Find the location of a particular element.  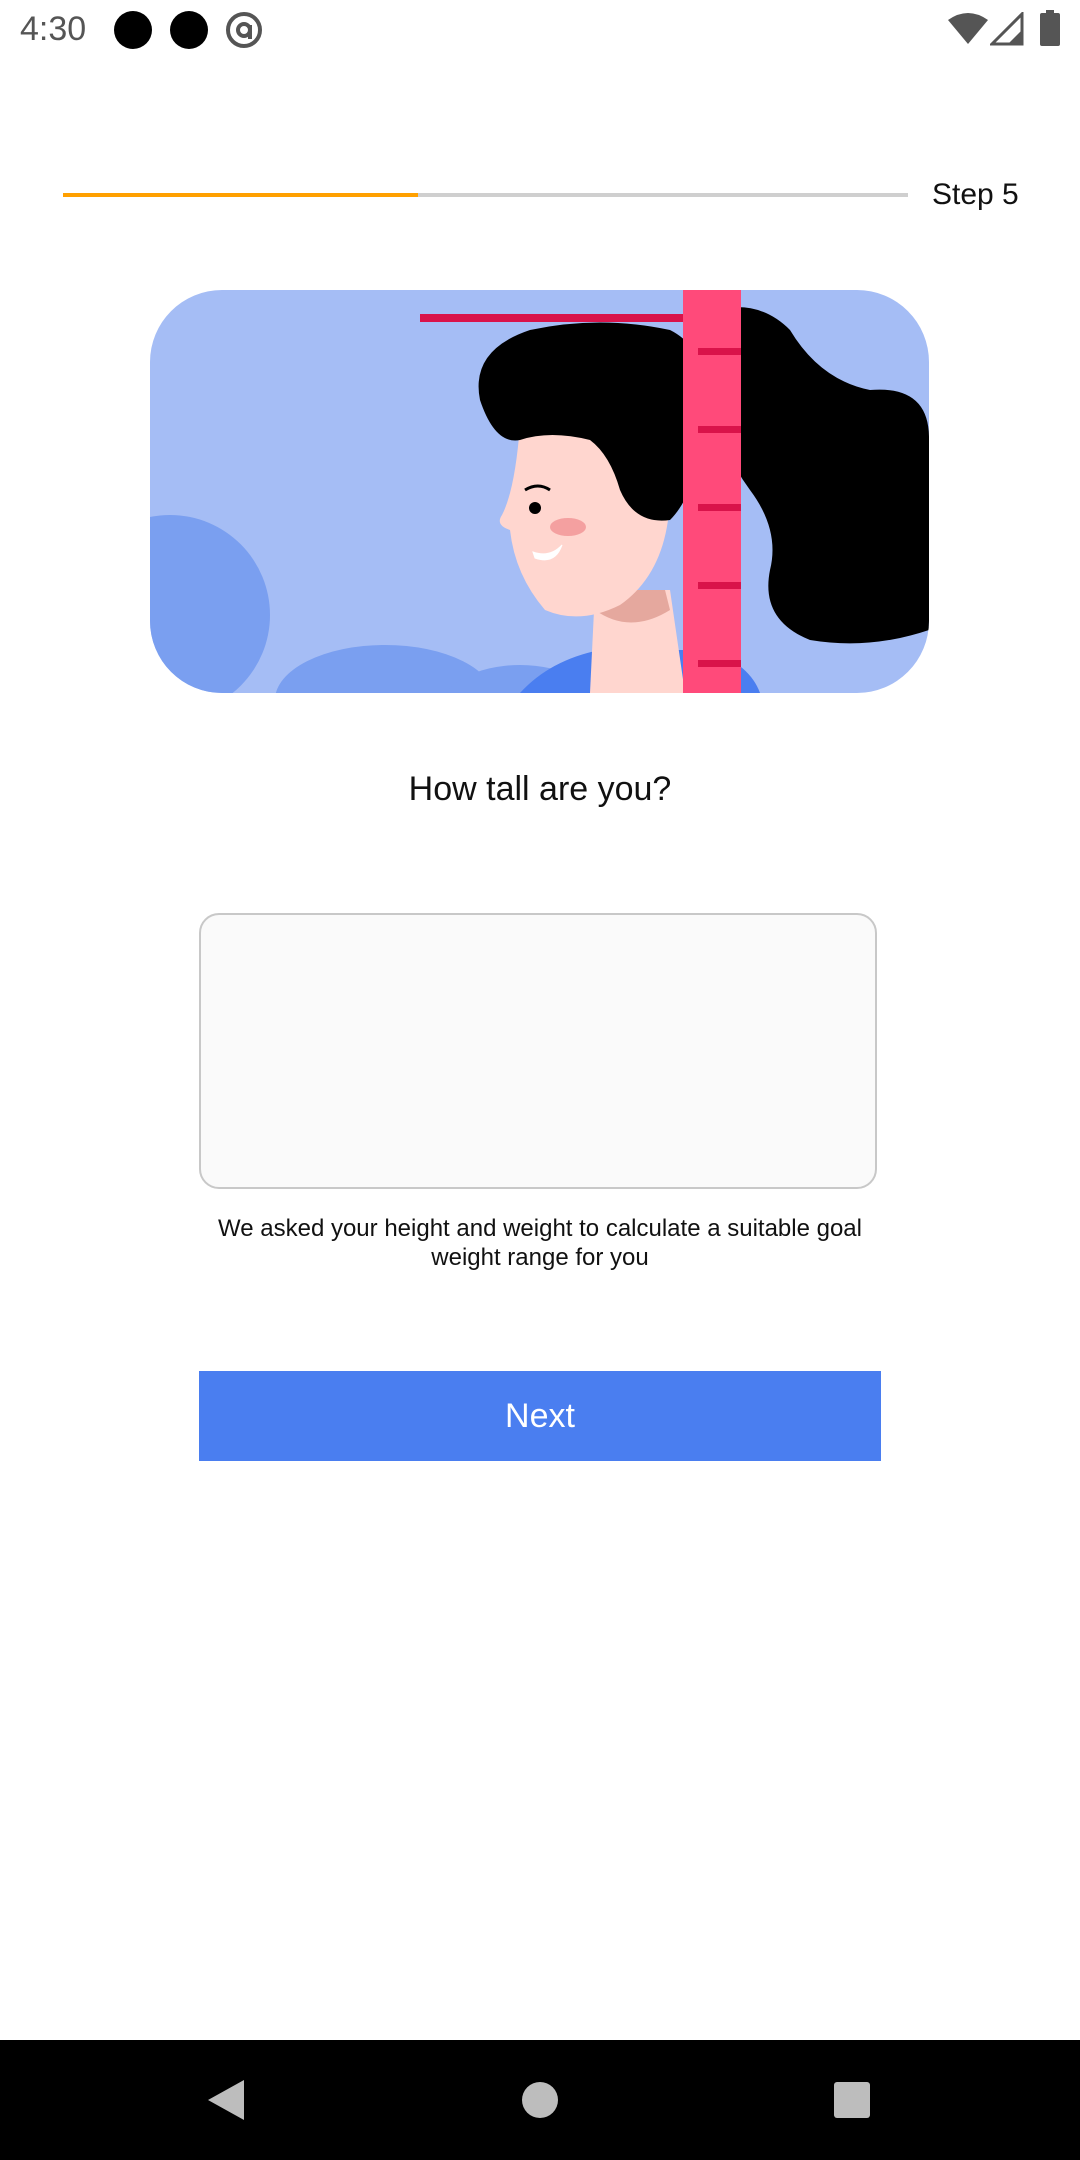

home-icon is located at coordinates (540, 2100).